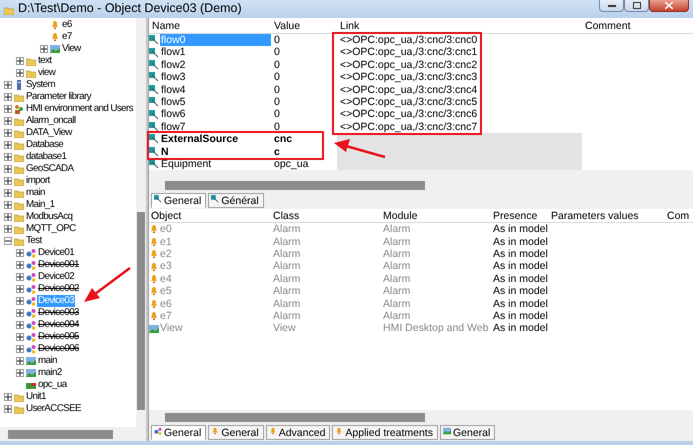  I want to click on tree-item: database1, so click(46, 157).